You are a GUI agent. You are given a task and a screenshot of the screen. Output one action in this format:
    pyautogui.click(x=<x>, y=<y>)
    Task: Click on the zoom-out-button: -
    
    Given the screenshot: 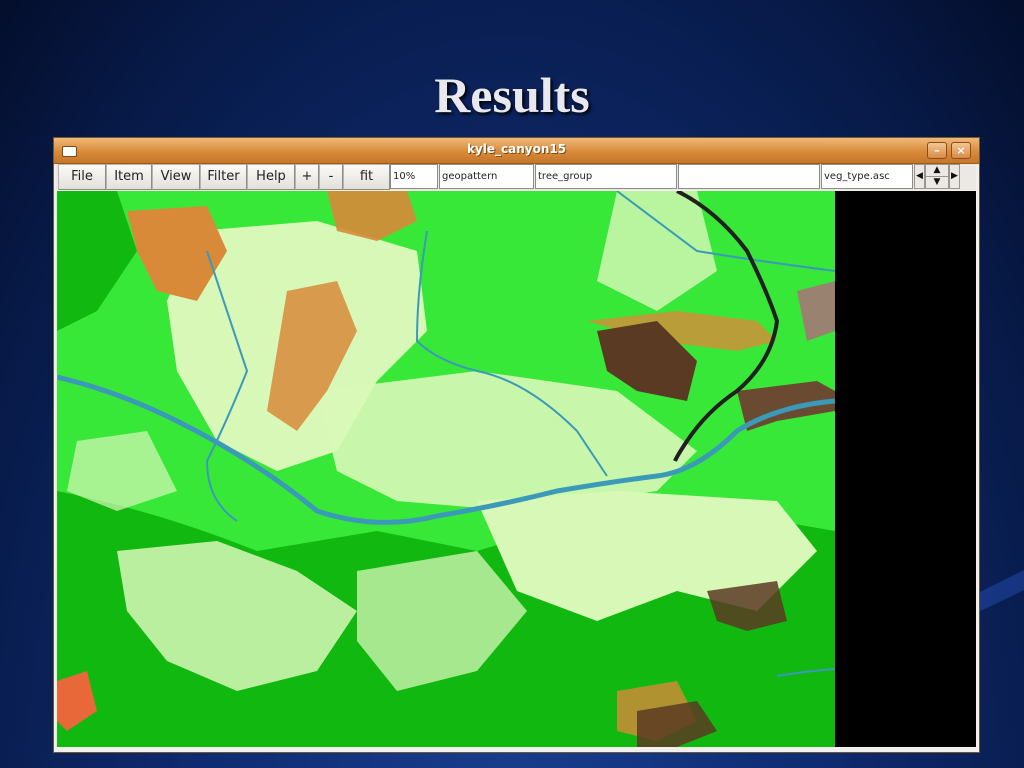 What is the action you would take?
    pyautogui.click(x=331, y=177)
    